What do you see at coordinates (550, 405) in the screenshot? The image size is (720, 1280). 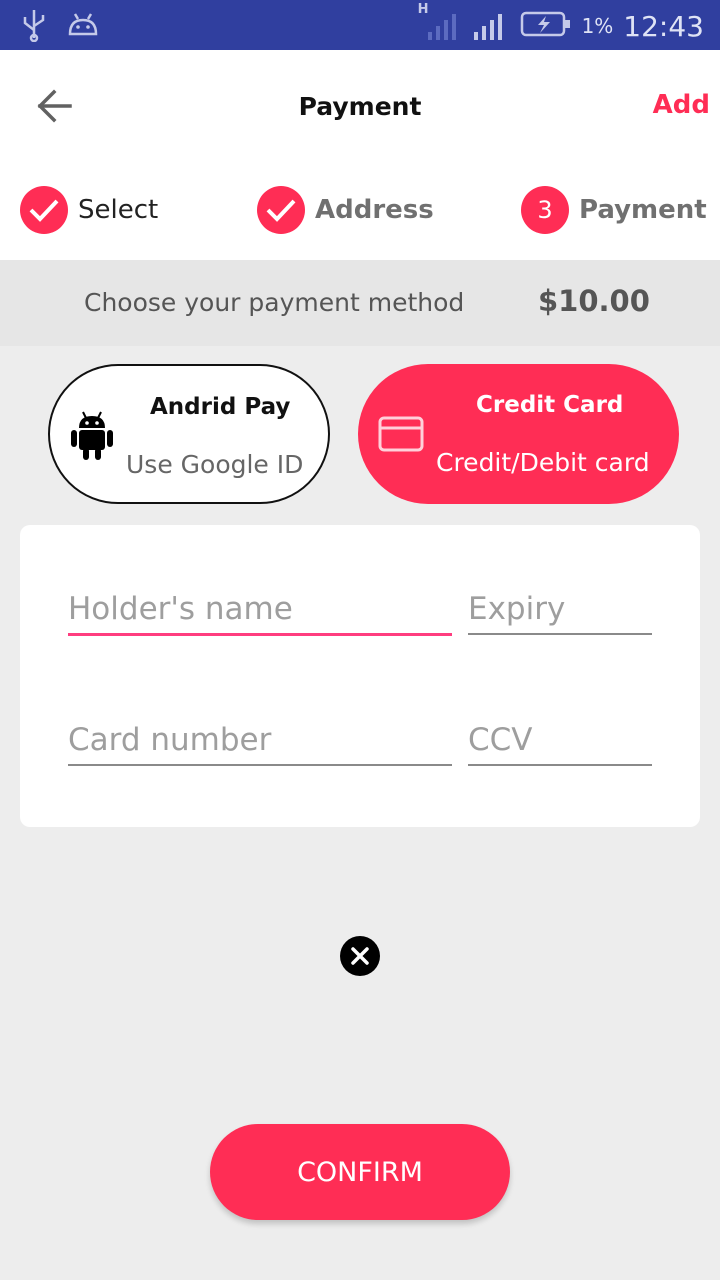 I see `option-title: Credit Card` at bounding box center [550, 405].